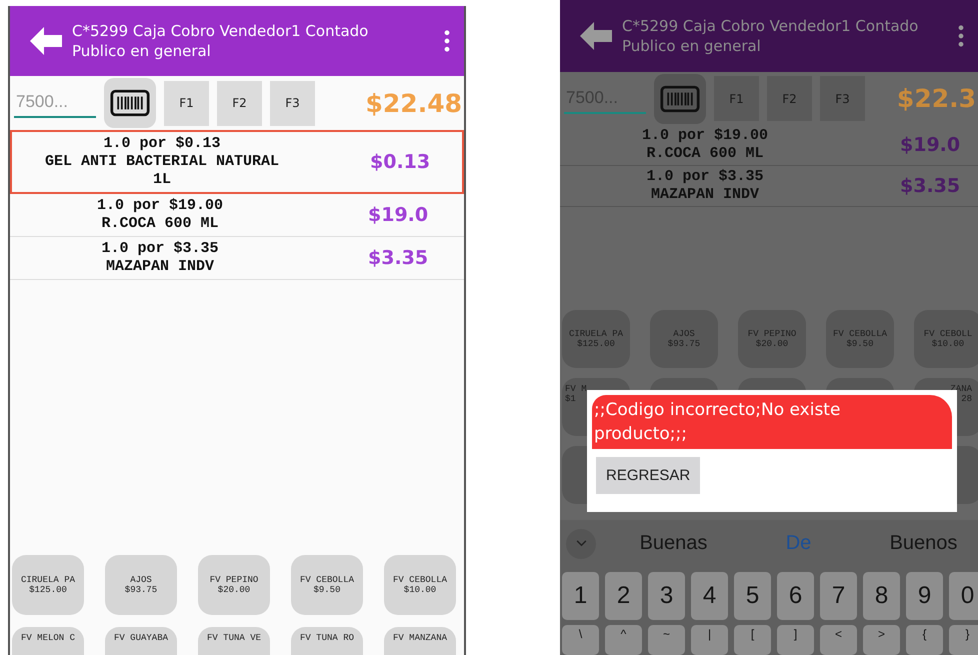 Image resolution: width=978 pixels, height=655 pixels. What do you see at coordinates (186, 103) in the screenshot?
I see `function-key-button: F1` at bounding box center [186, 103].